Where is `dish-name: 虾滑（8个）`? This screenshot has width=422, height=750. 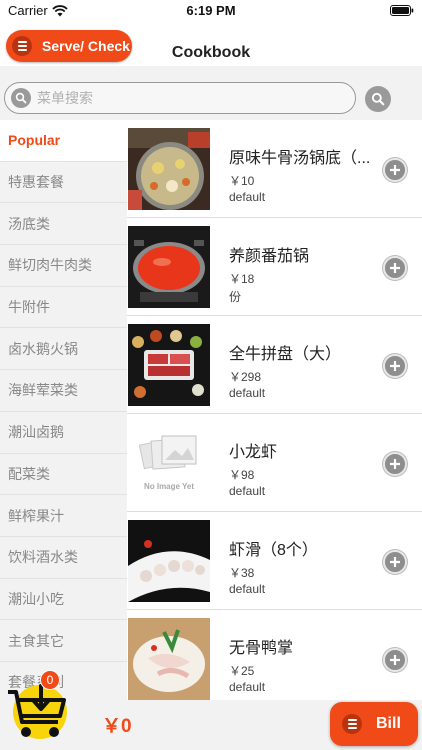
dish-name: 虾滑（8个） is located at coordinates (273, 550).